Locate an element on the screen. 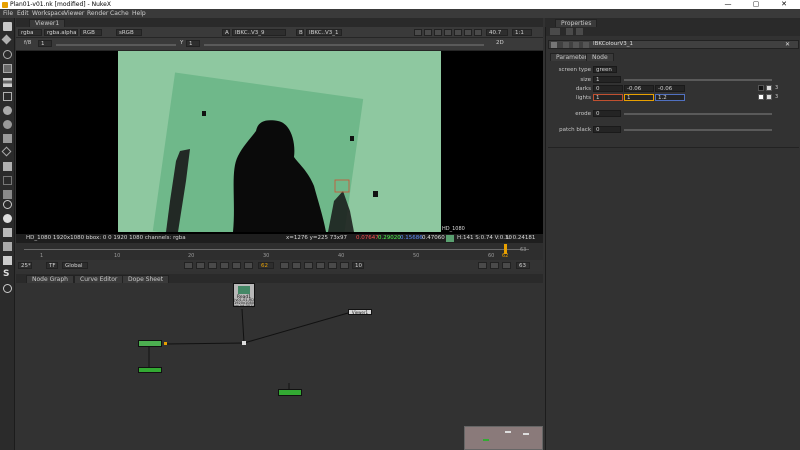 The width and height of the screenshot is (800, 450). settings-icon is located at coordinates (7, 288).